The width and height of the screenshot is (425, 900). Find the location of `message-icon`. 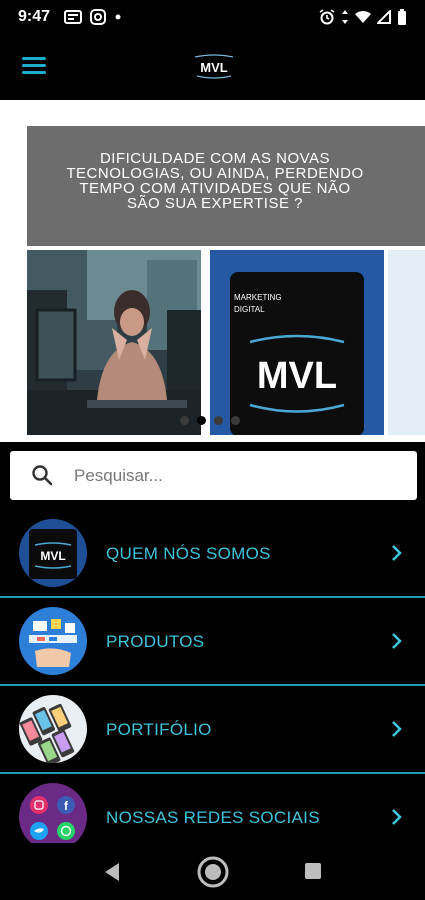

message-icon is located at coordinates (73, 17).